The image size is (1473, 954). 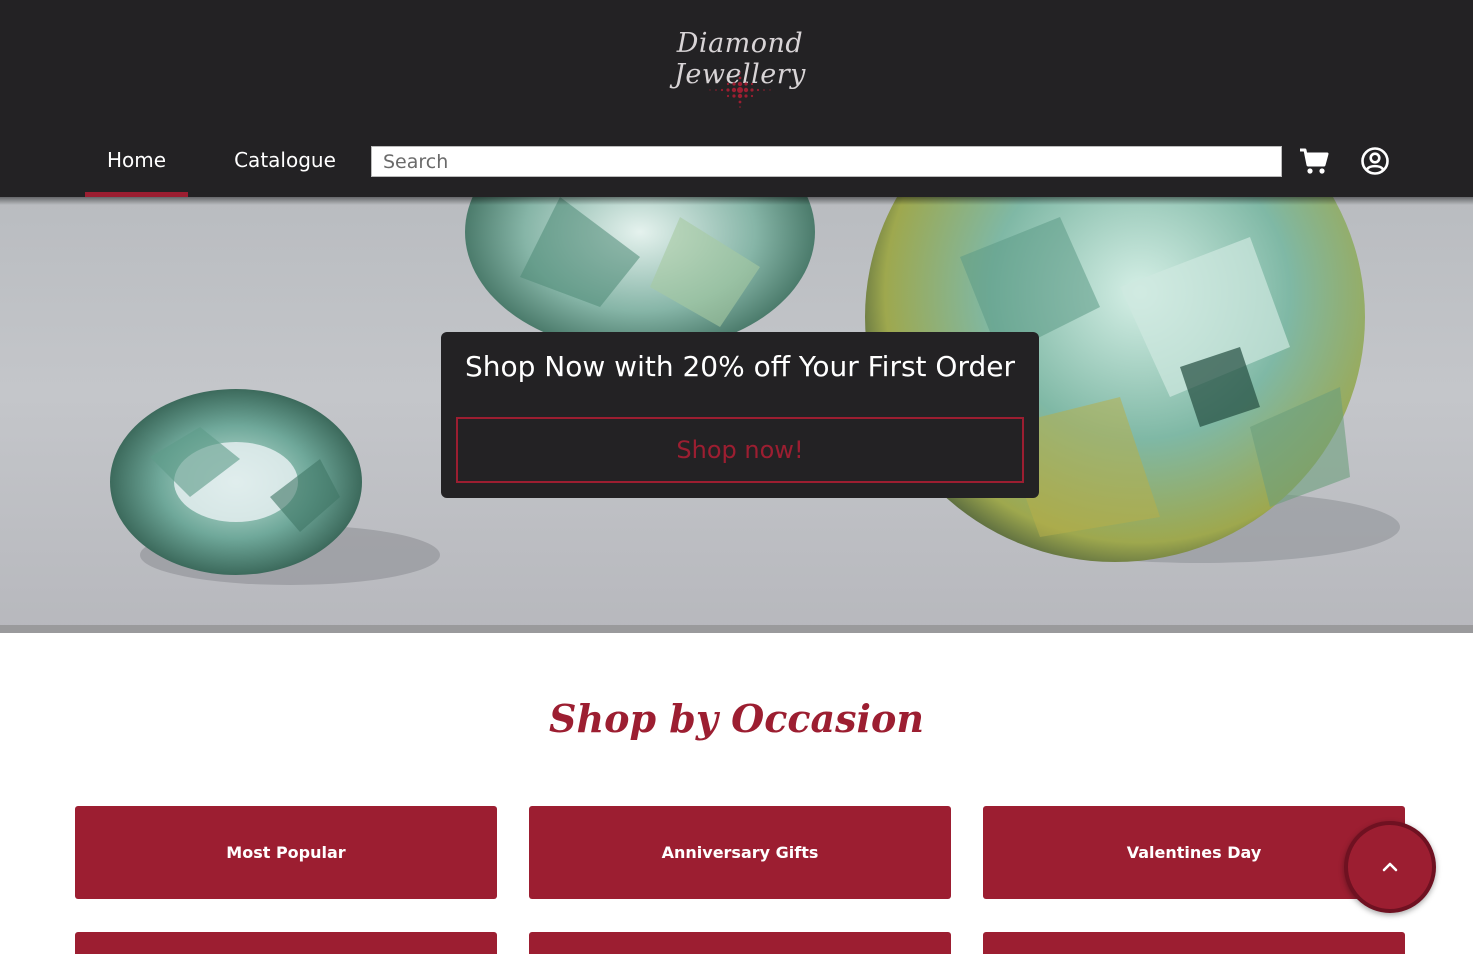 I want to click on nav-catalogue-label: Catalogue, so click(x=285, y=160).